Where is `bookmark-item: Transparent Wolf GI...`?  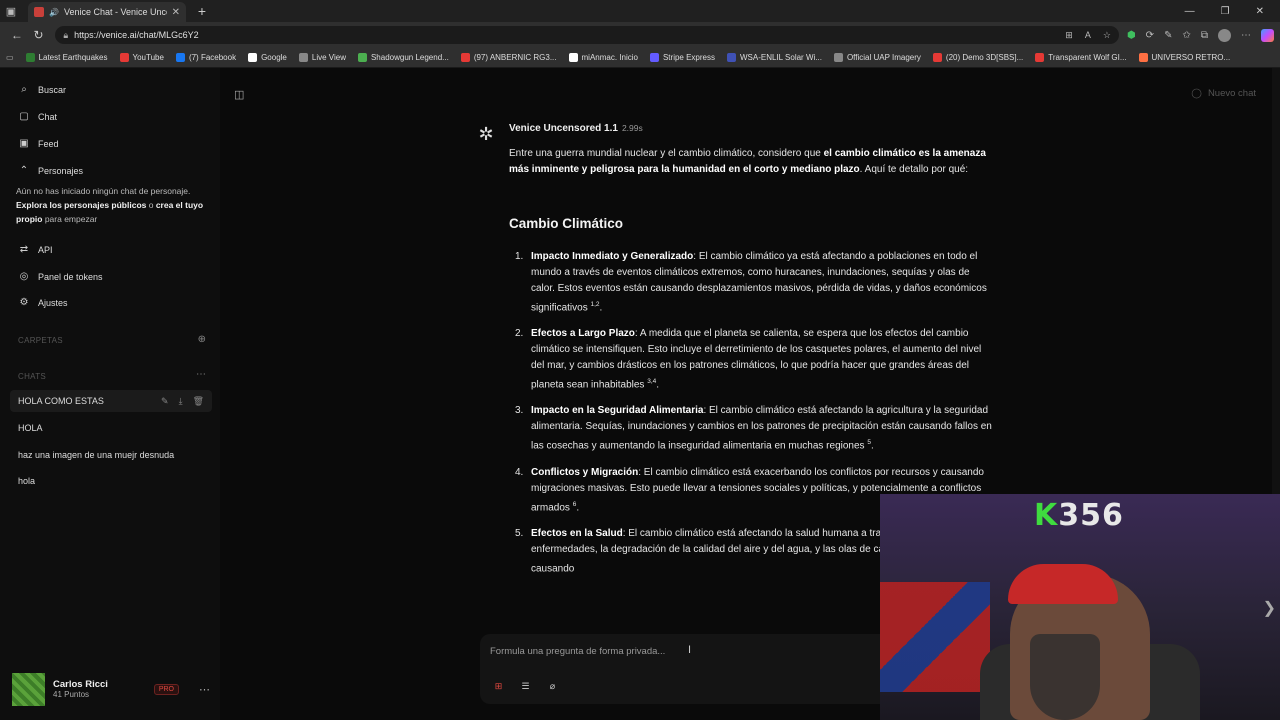 bookmark-item: Transparent Wolf GI... is located at coordinates (1081, 57).